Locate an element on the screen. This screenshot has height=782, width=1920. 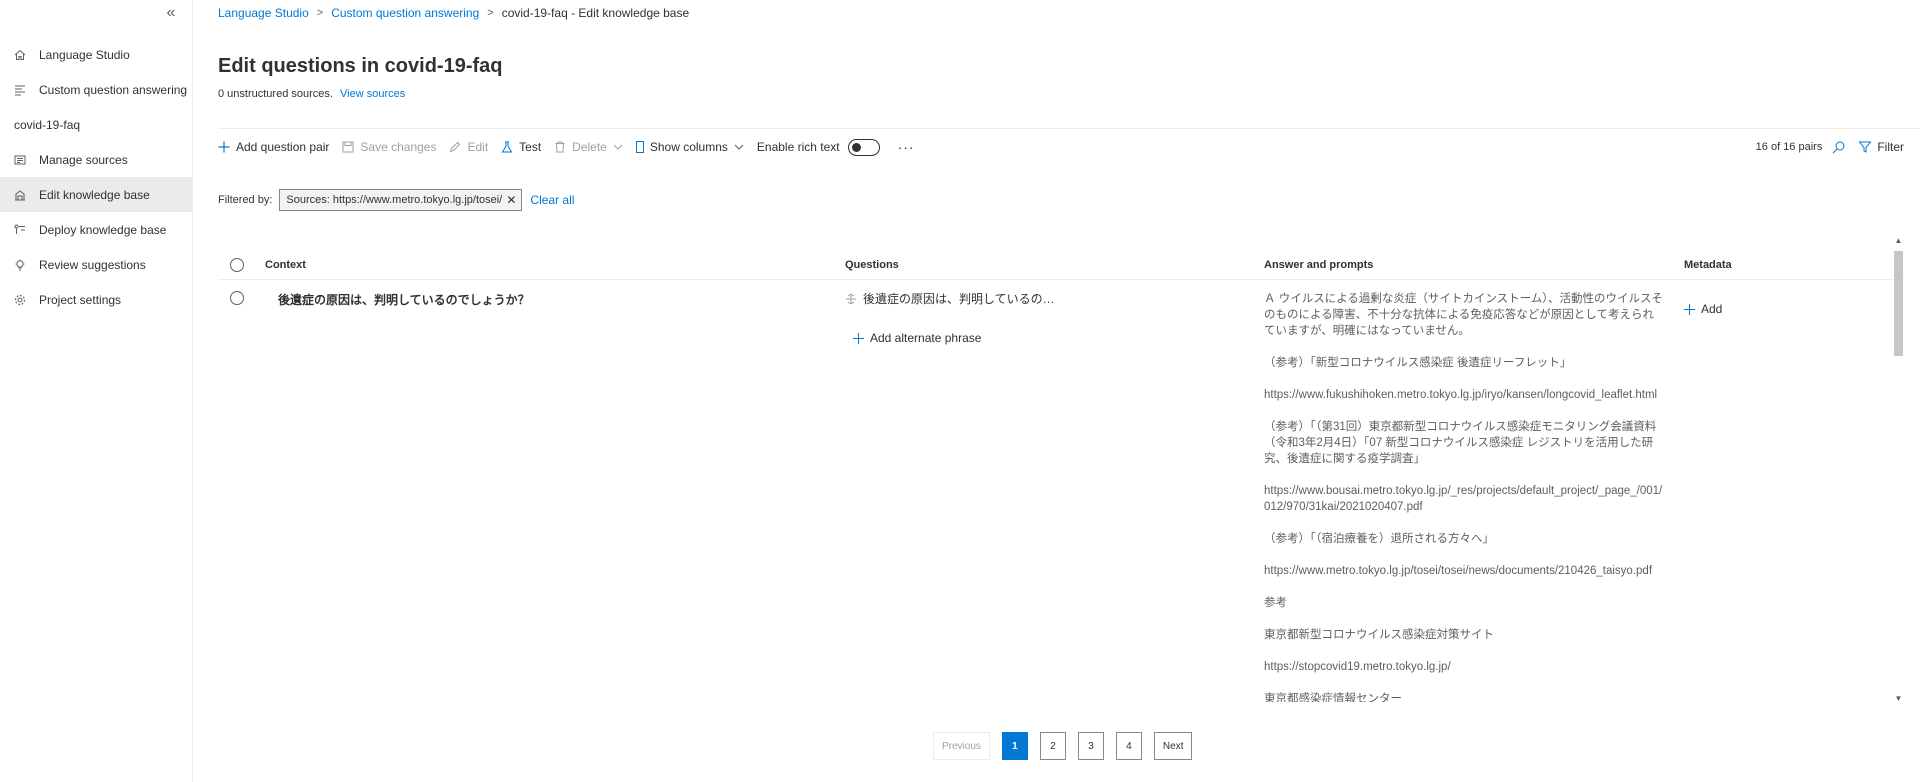
breadcrumb-custom-question-answering: Custom question answering is located at coordinates (405, 13).